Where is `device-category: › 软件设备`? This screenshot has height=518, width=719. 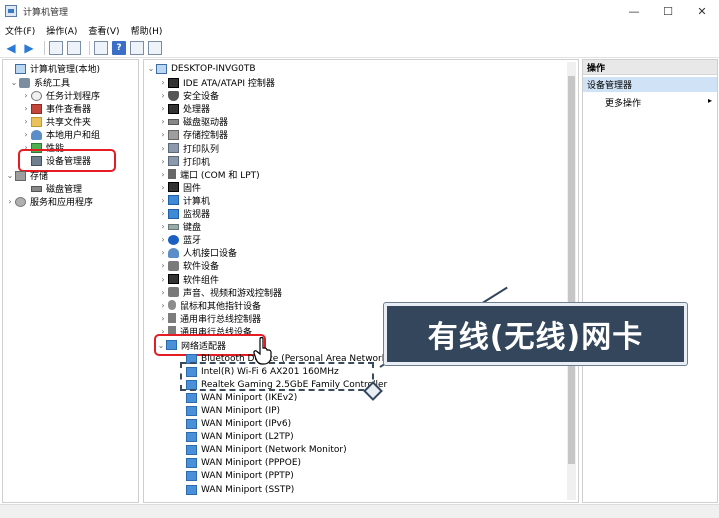 device-category: › 软件设备 is located at coordinates (188, 265).